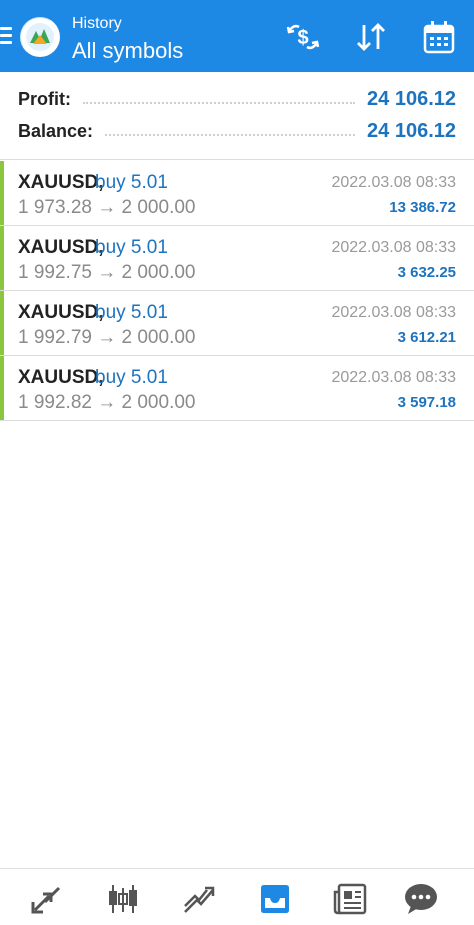 Image resolution: width=474 pixels, height=925 pixels. I want to click on profit-value: 24 106.12, so click(411, 98).